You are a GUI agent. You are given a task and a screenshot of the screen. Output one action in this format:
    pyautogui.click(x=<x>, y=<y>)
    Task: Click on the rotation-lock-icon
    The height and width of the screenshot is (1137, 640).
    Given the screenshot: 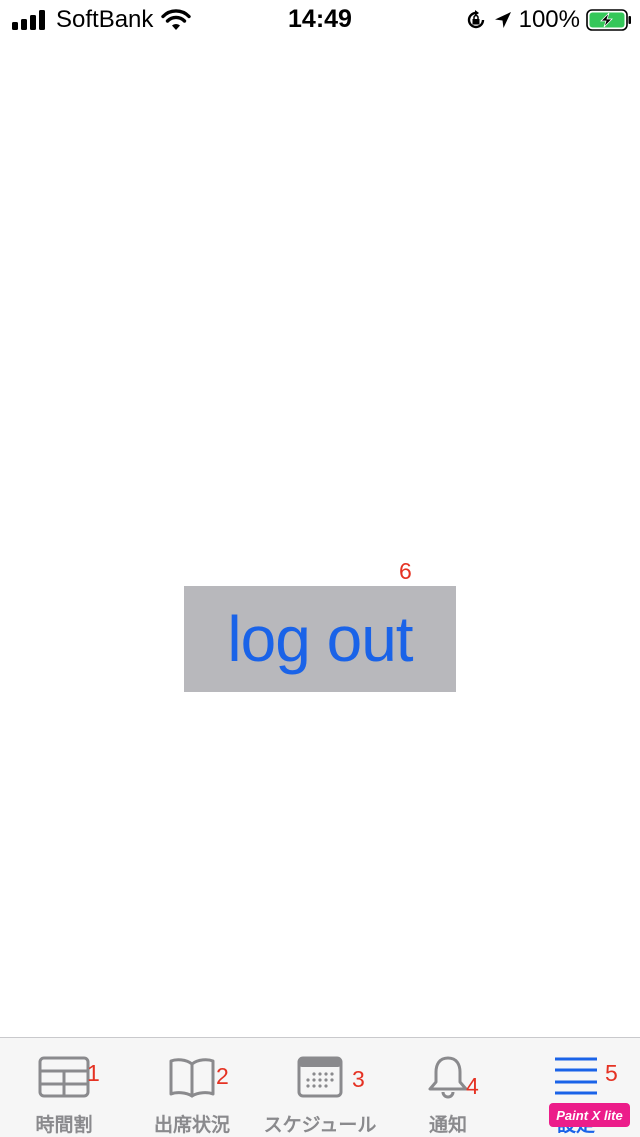 What is the action you would take?
    pyautogui.click(x=475, y=19)
    